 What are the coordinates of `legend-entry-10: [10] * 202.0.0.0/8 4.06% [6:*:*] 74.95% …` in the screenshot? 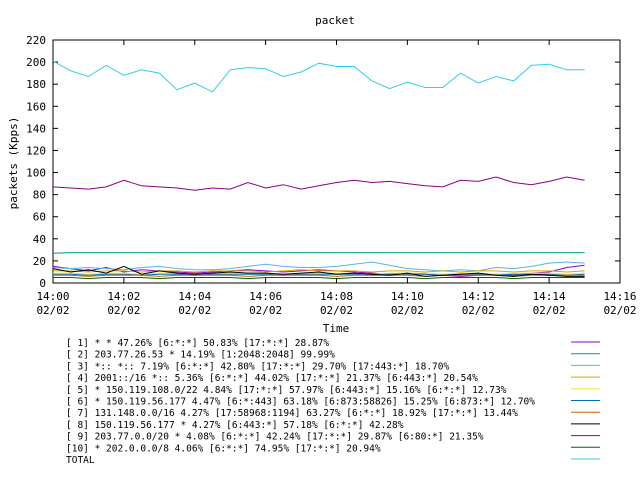 It's located at (223, 448).